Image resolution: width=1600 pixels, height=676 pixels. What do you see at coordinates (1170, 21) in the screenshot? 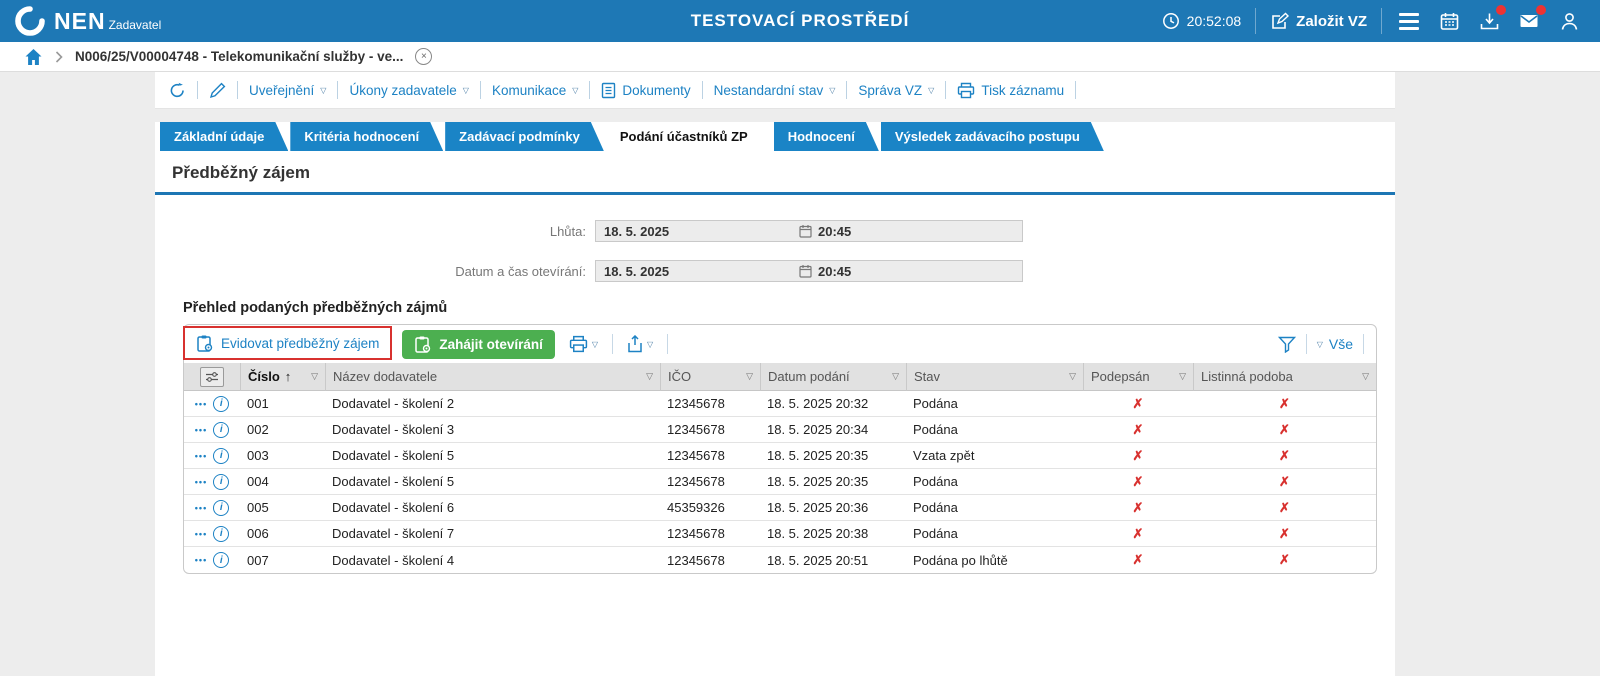
I see `clock-icon` at bounding box center [1170, 21].